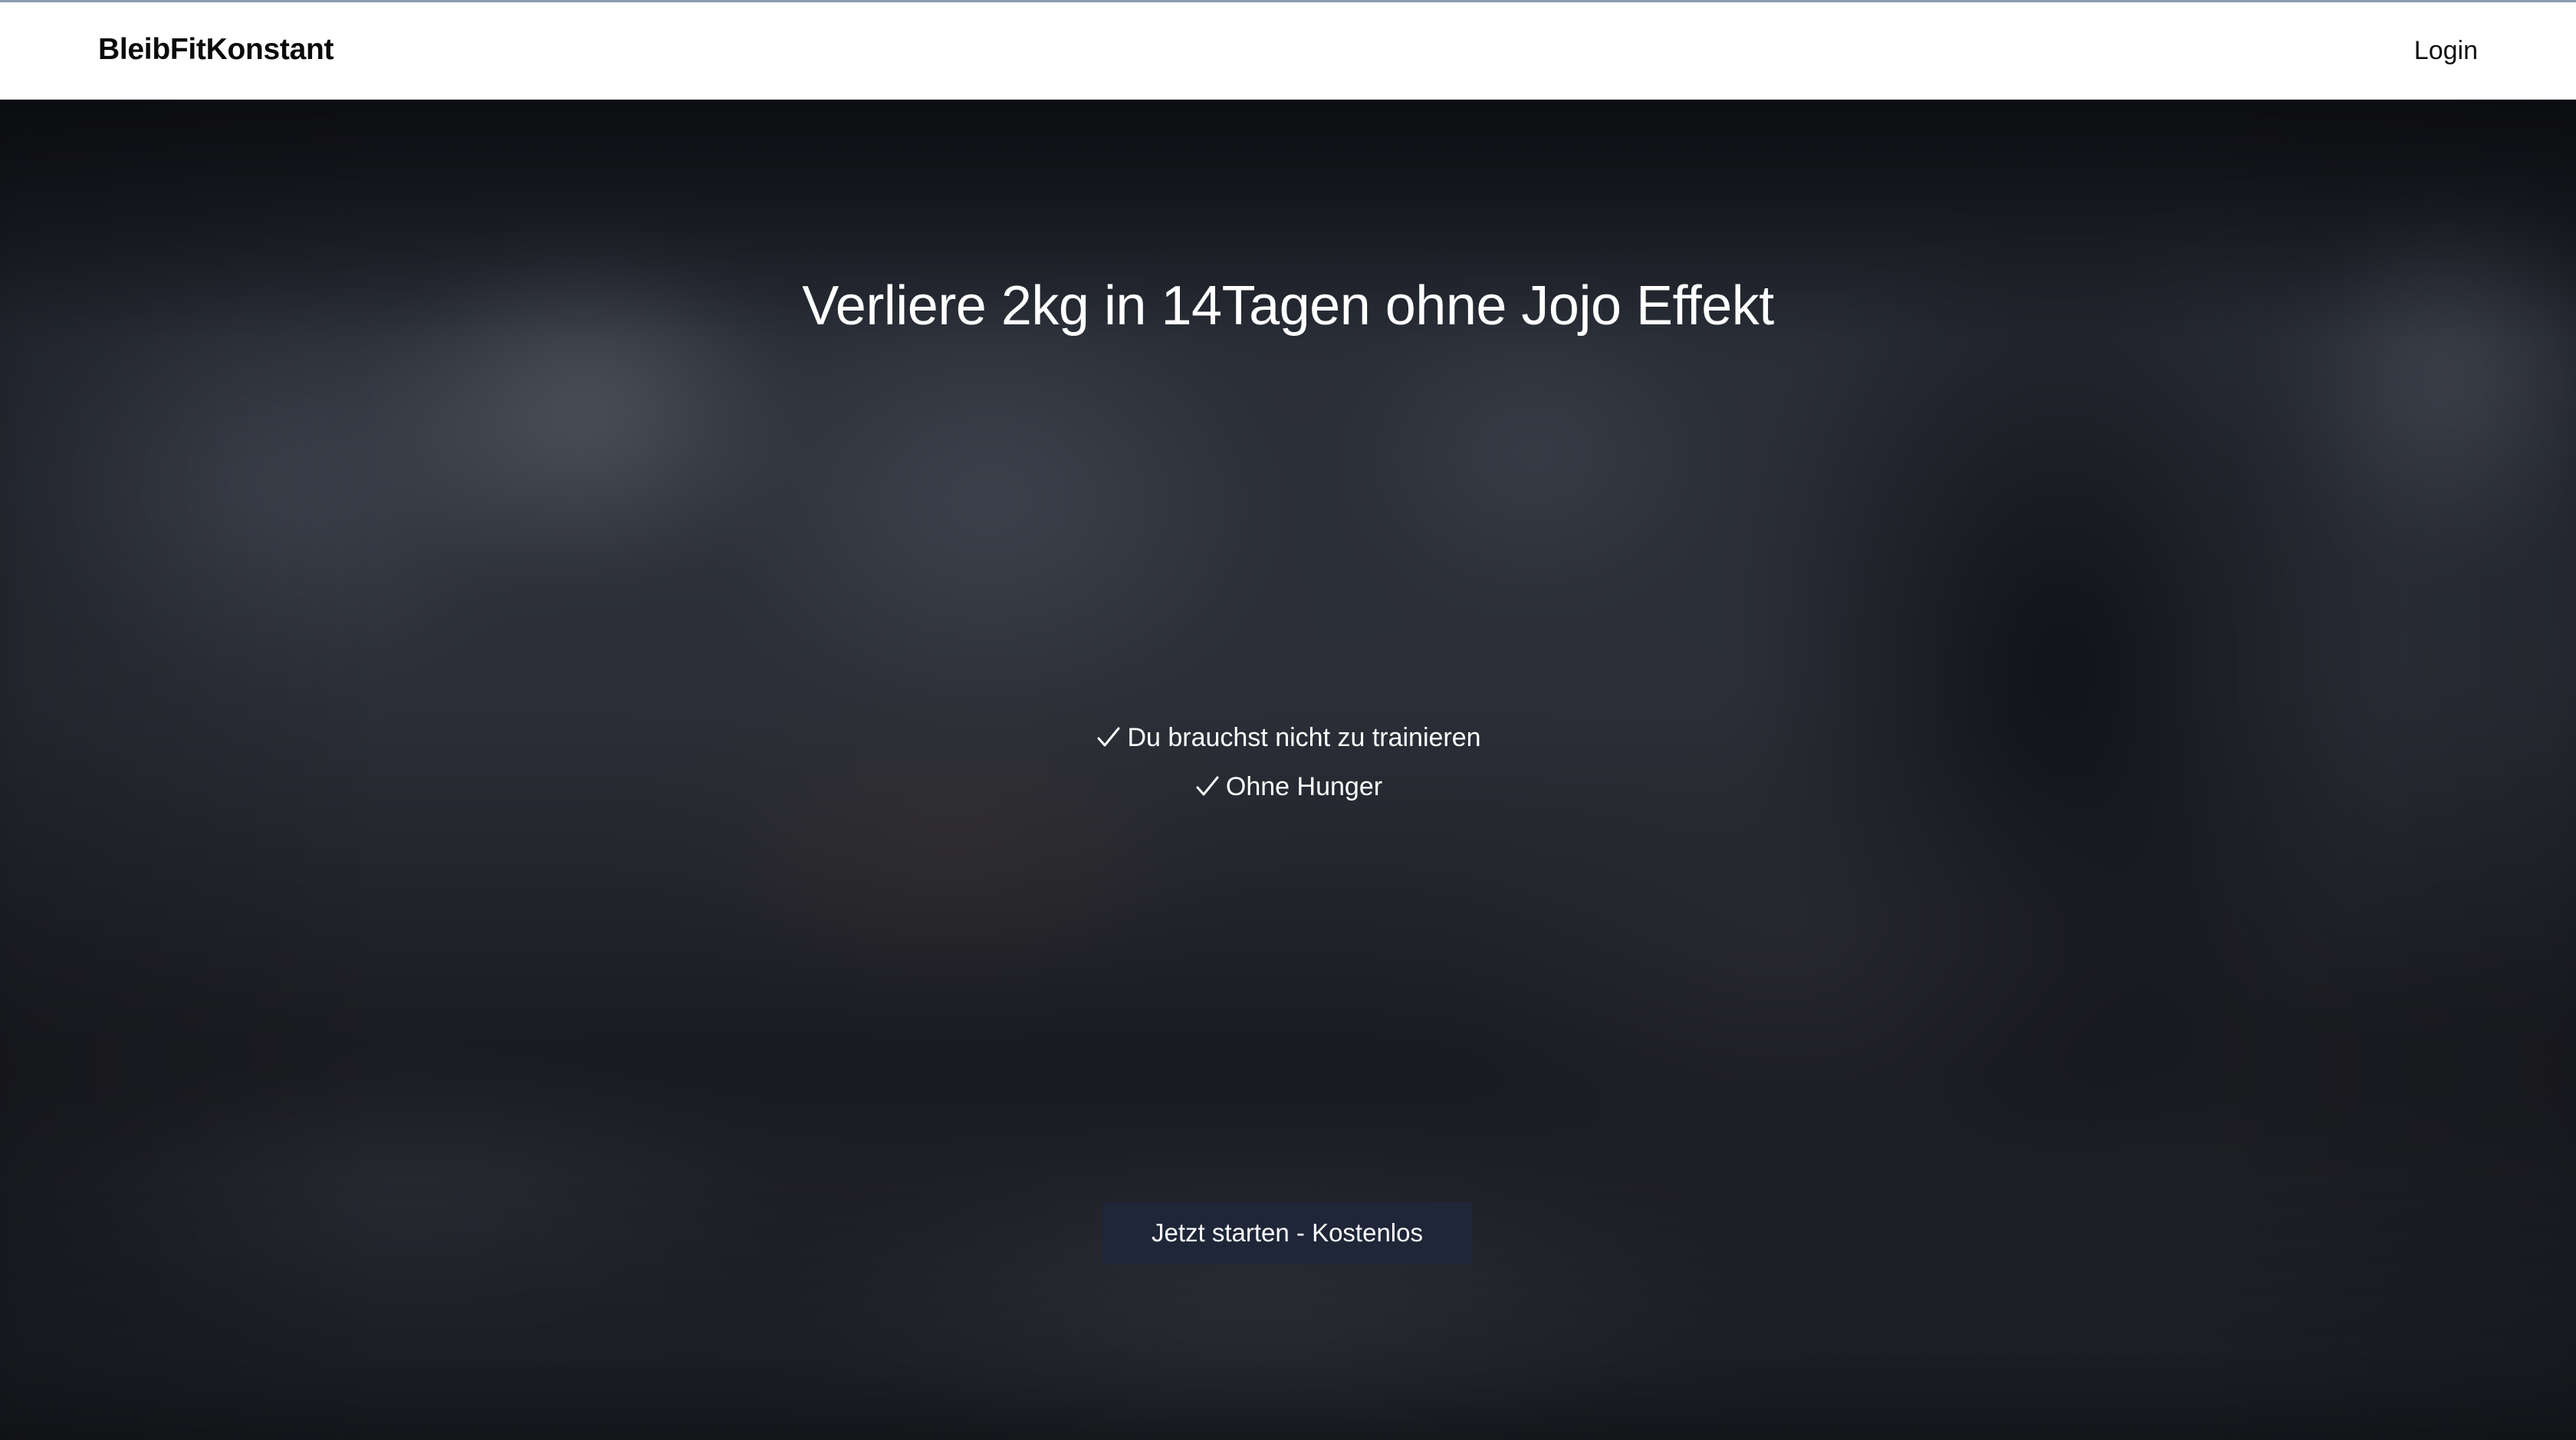 The height and width of the screenshot is (1440, 2576). I want to click on hero-headline: Verliere 2kg in 14Tagen ohne Jojo Effekt, so click(1288, 306).